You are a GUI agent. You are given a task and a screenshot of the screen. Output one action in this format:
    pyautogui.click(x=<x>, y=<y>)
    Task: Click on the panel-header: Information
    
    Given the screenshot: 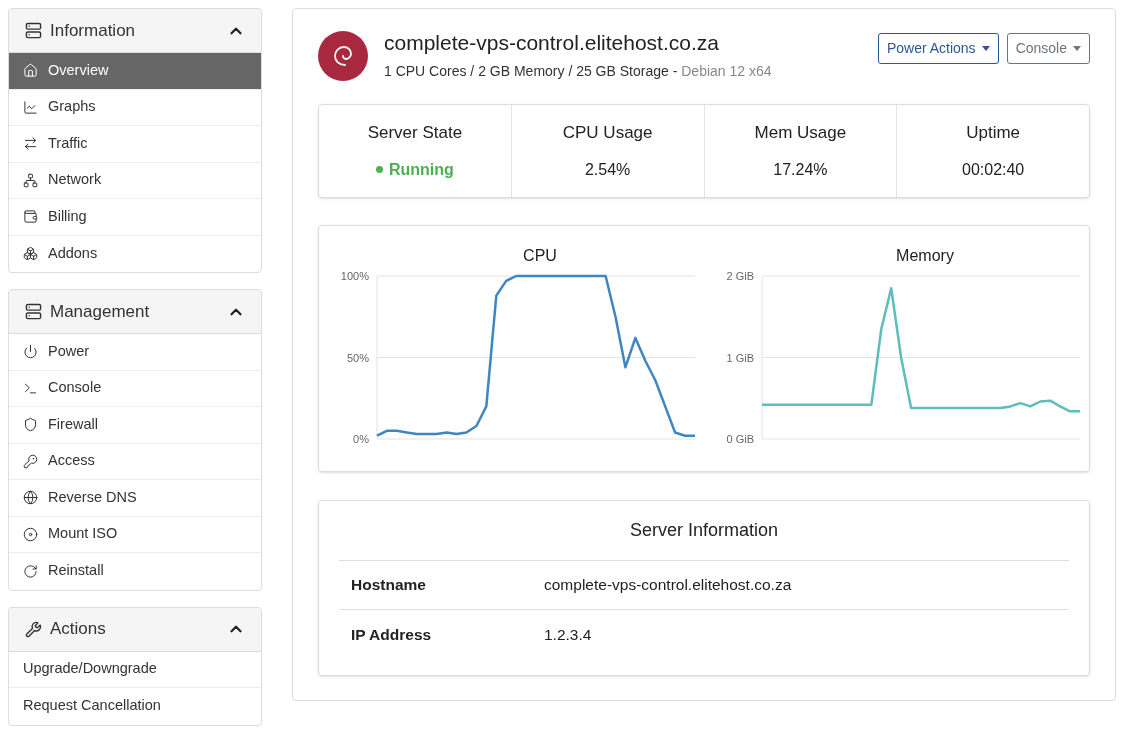 What is the action you would take?
    pyautogui.click(x=135, y=31)
    